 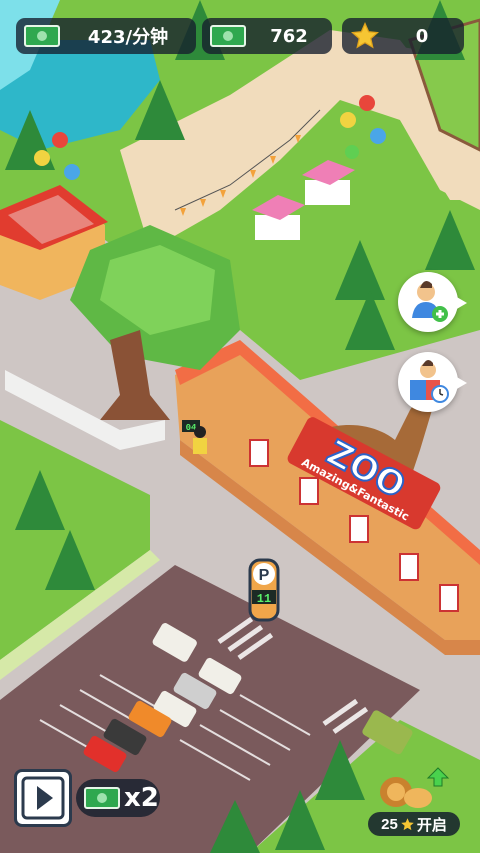 What do you see at coordinates (415, 787) in the screenshot?
I see `lion-animal-icon` at bounding box center [415, 787].